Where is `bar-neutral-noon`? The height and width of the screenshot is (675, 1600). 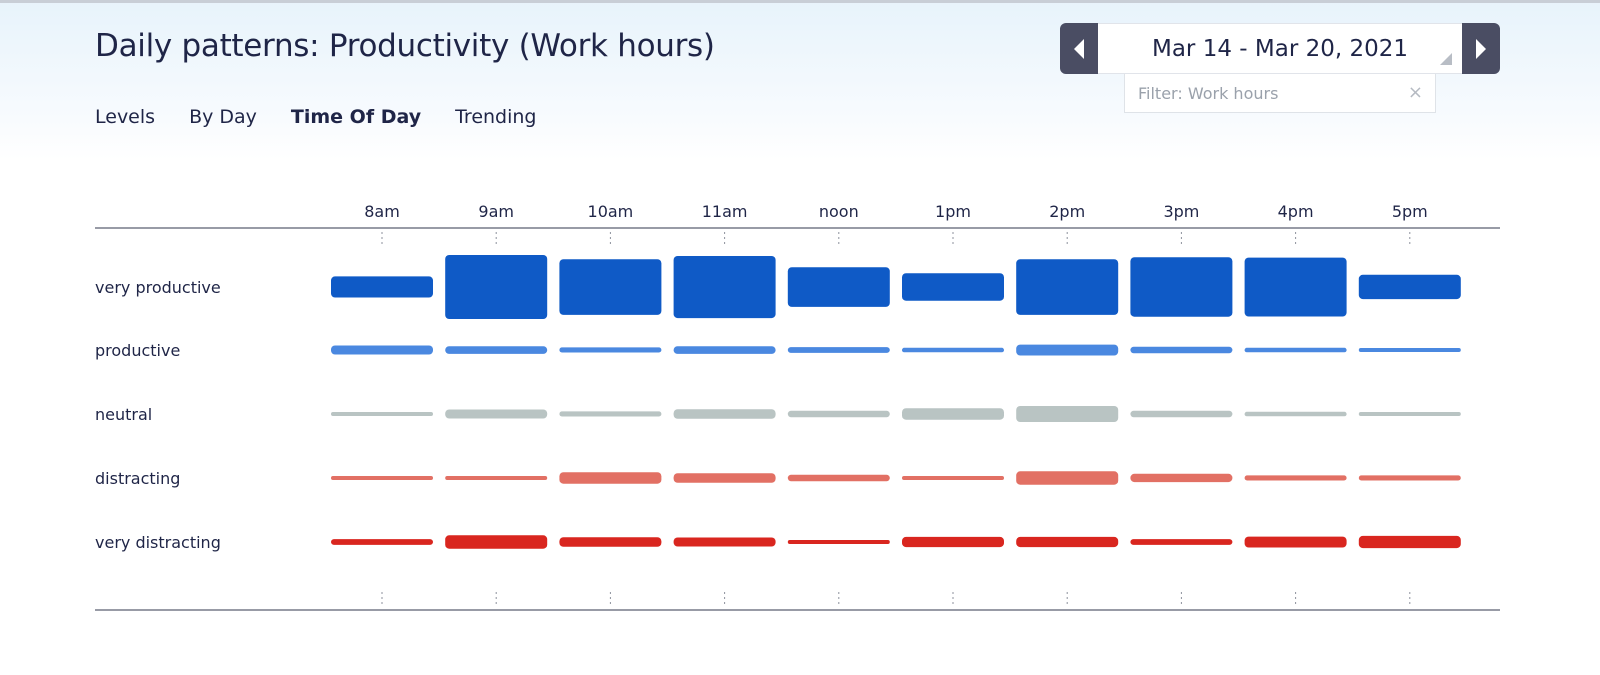
bar-neutral-noon is located at coordinates (838, 414).